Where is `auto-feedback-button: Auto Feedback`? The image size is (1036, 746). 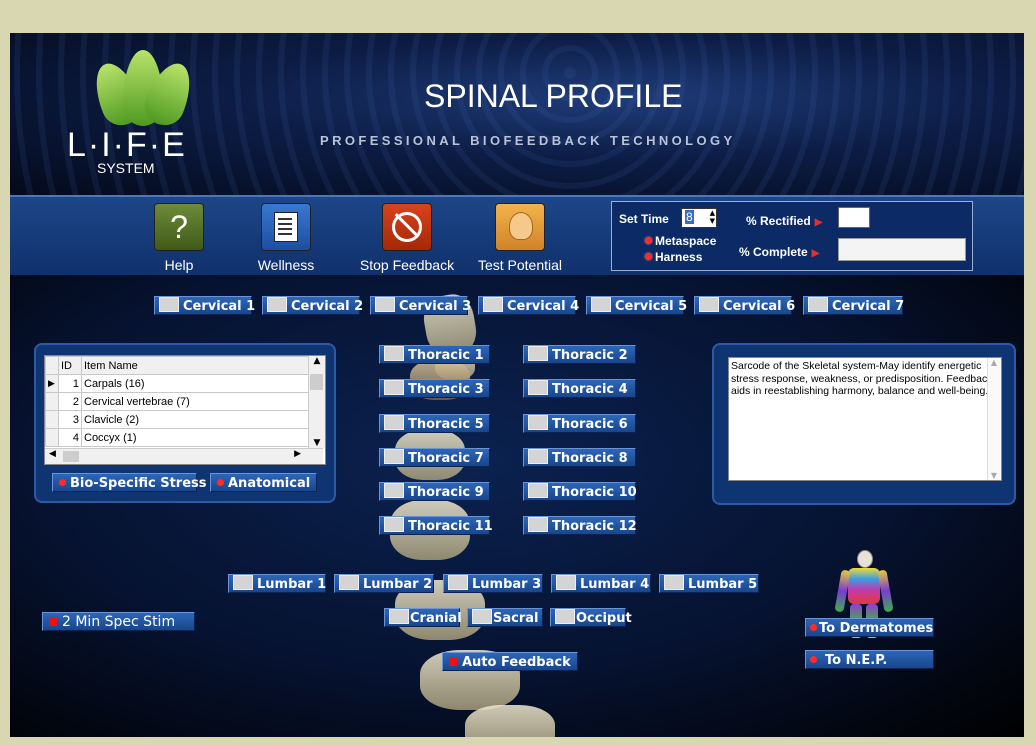
auto-feedback-button: Auto Feedback is located at coordinates (510, 661).